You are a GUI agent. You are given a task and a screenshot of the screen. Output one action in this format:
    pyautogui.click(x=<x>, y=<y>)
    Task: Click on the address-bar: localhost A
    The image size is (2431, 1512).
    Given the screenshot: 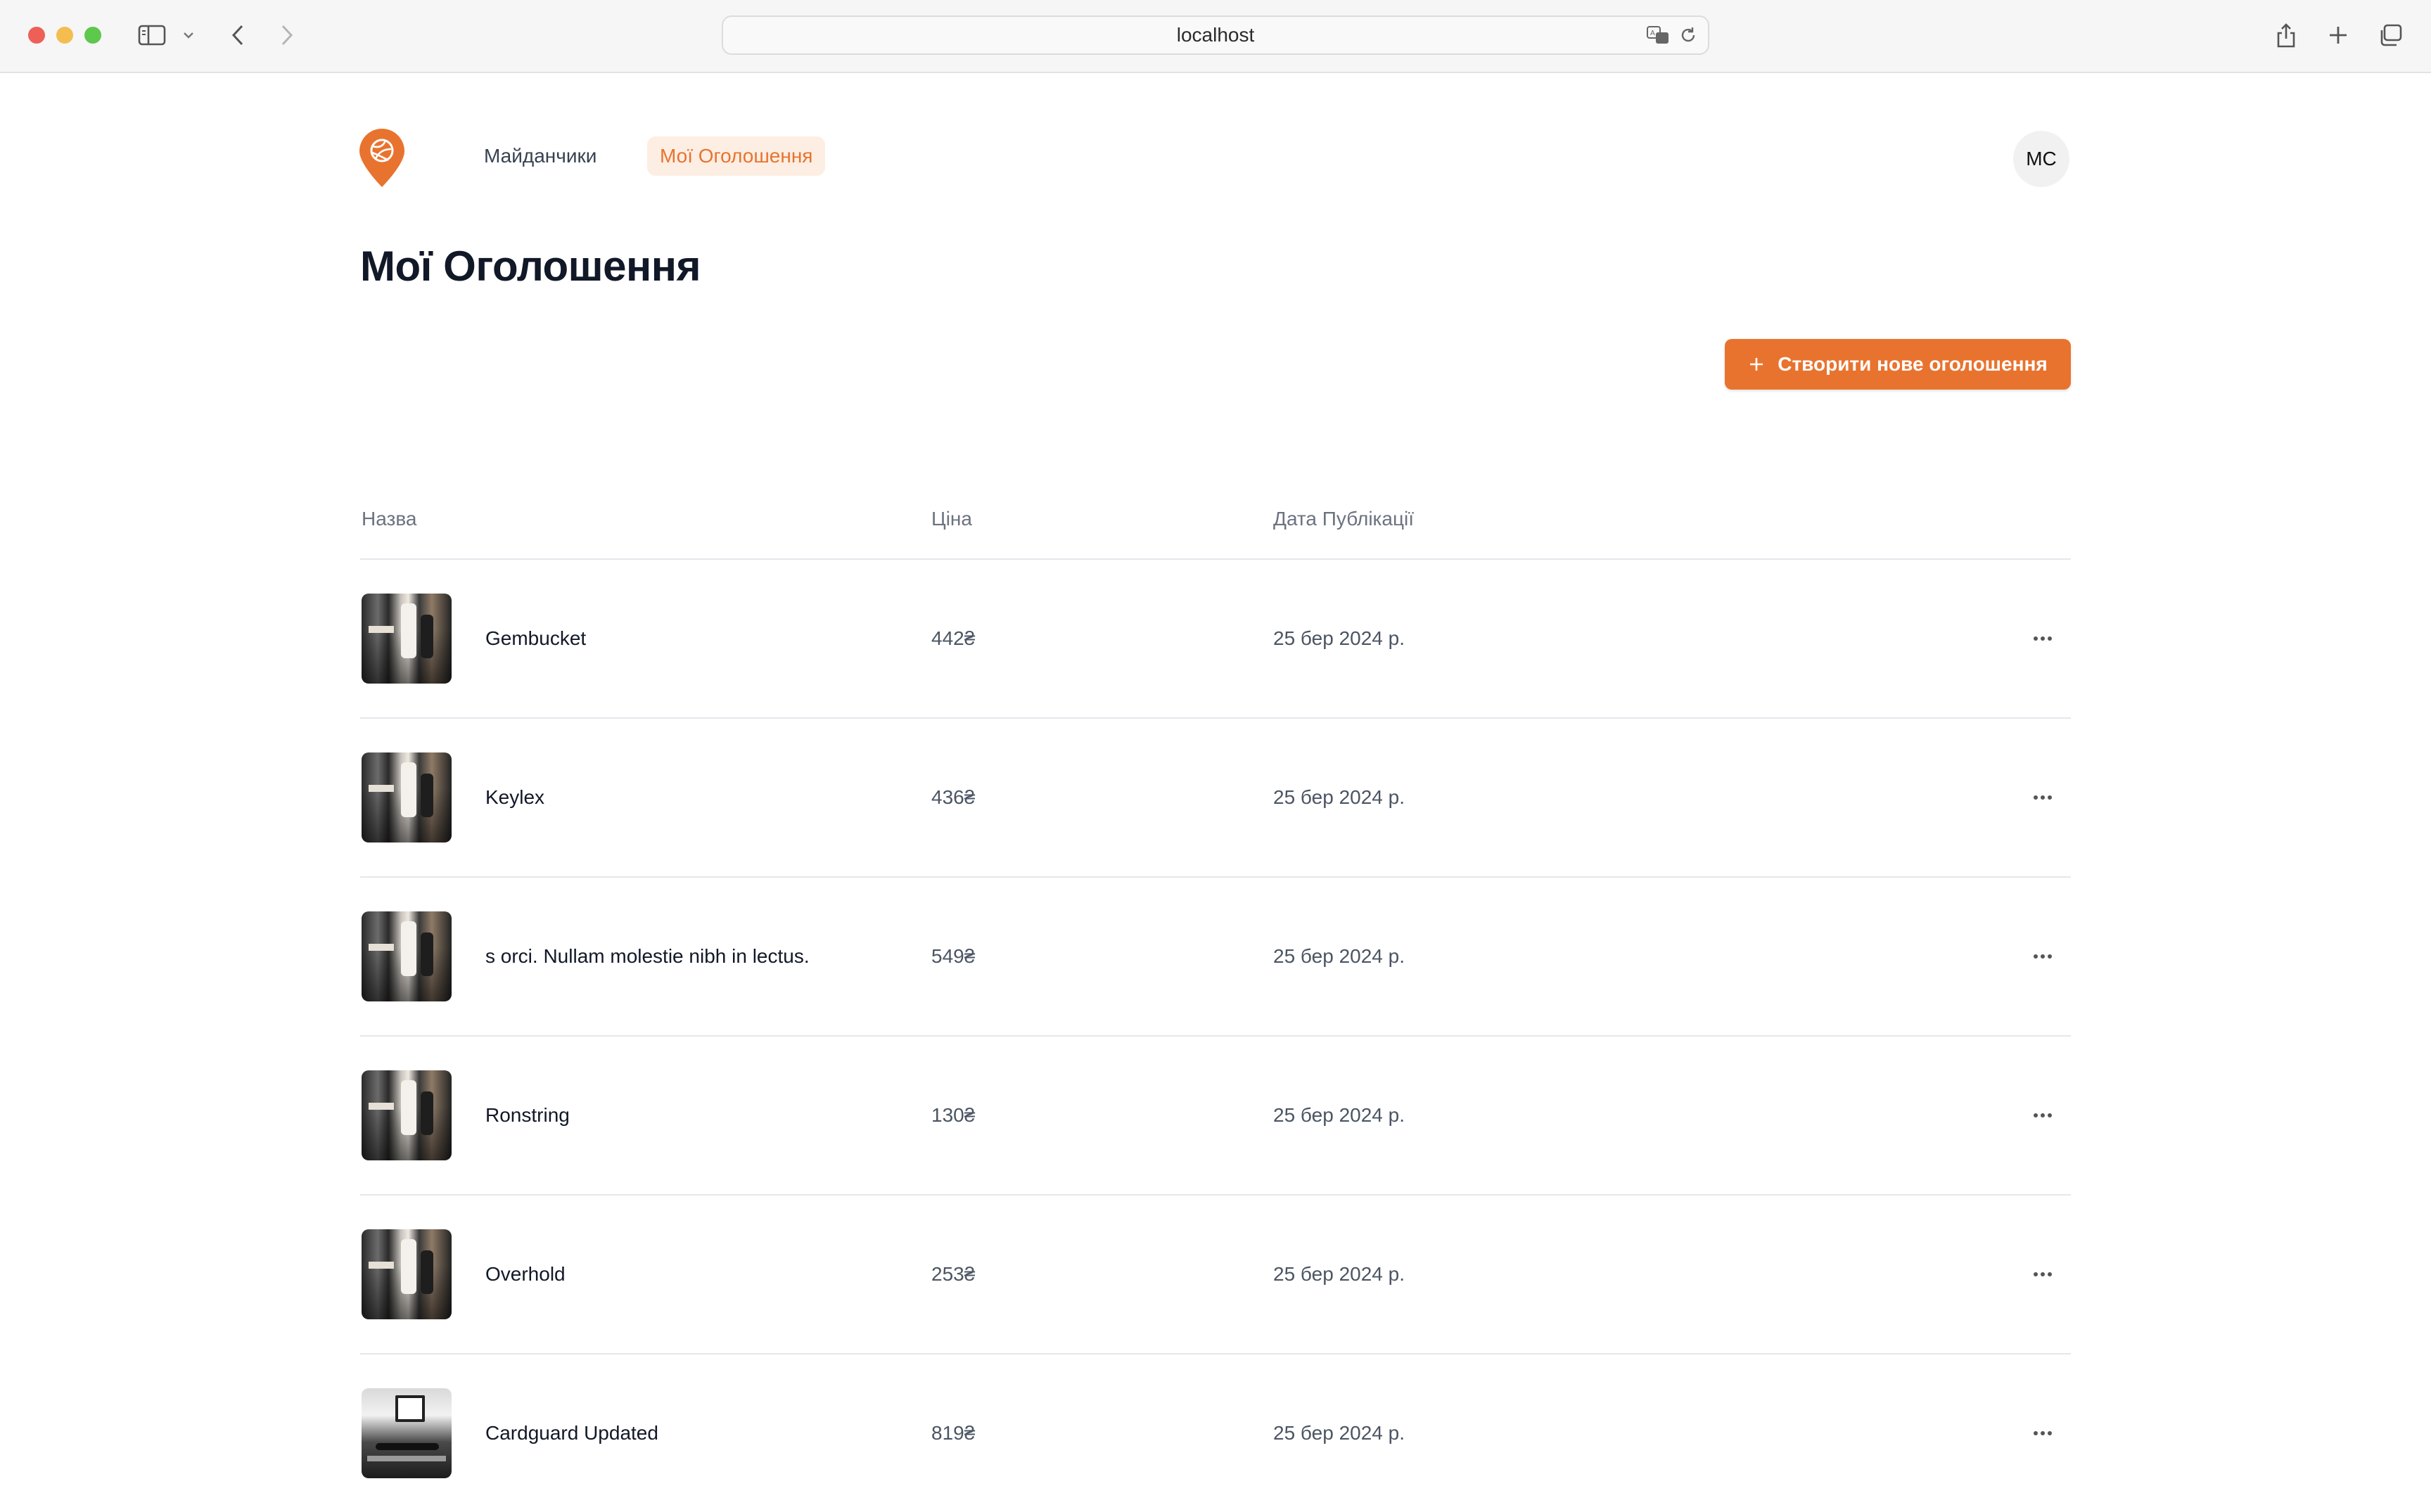 What is the action you would take?
    pyautogui.click(x=1216, y=35)
    